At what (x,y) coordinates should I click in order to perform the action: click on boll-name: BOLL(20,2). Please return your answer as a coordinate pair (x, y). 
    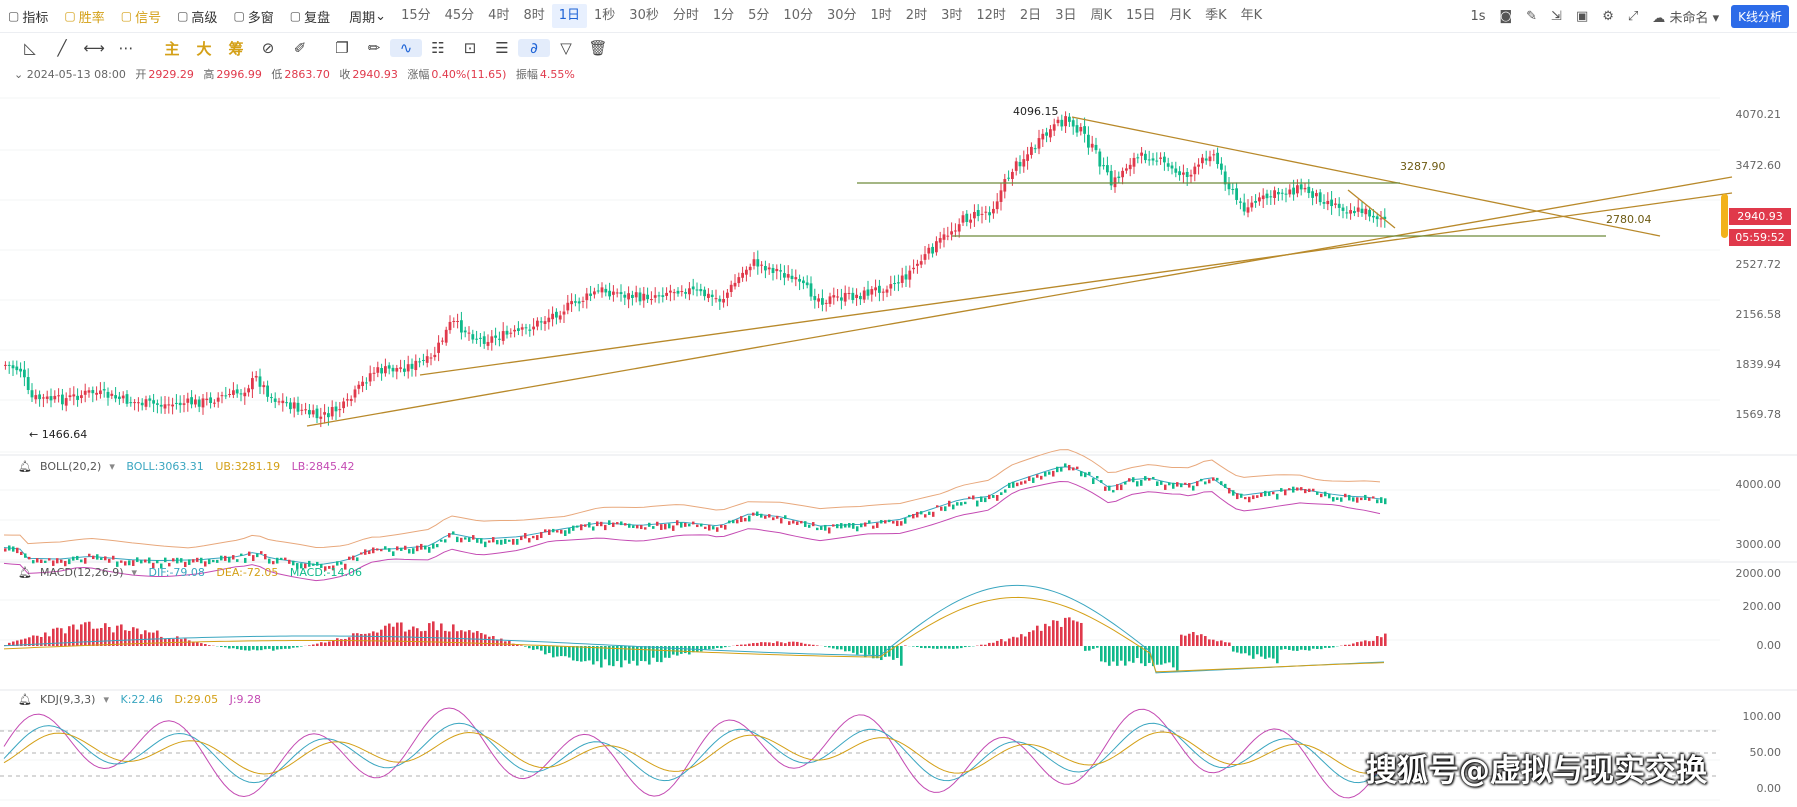
    Looking at the image, I should click on (70, 466).